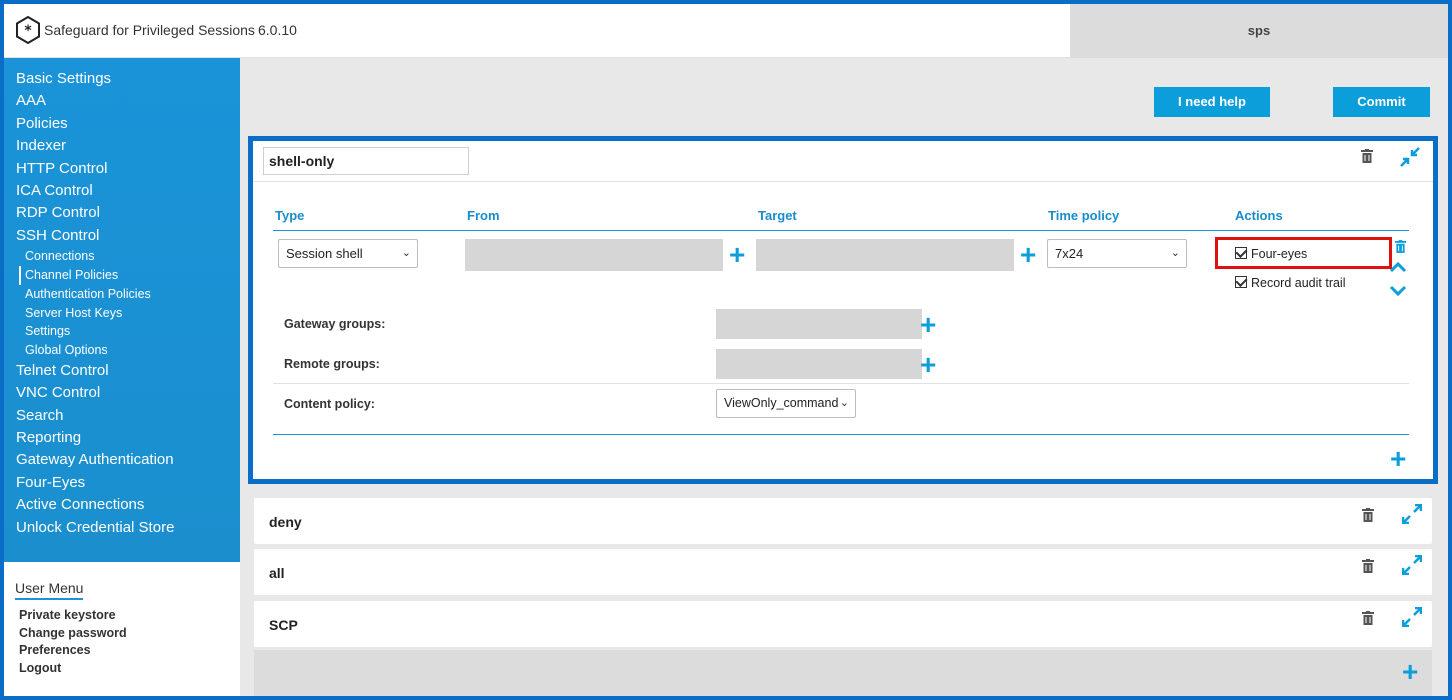 The height and width of the screenshot is (700, 1452). I want to click on help-button: I need help, so click(1212, 102).